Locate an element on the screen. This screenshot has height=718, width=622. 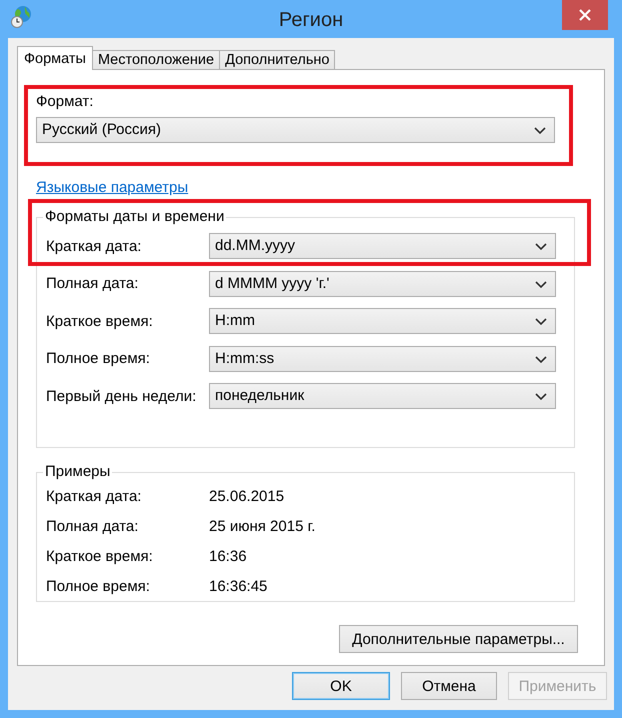
example-value: 16:36 is located at coordinates (228, 556).